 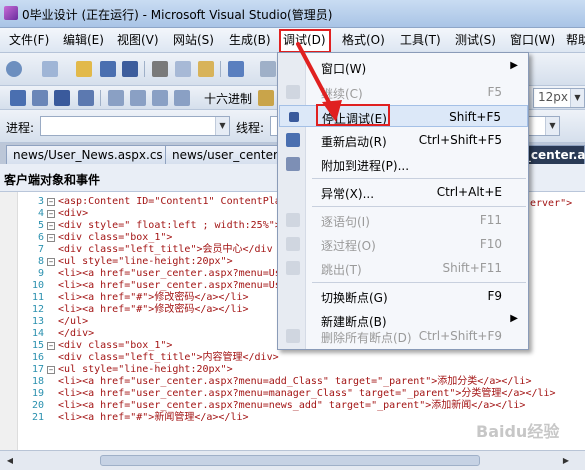 I want to click on code-line: 17− <ul style="line-height:20px">, so click(x=292, y=370).